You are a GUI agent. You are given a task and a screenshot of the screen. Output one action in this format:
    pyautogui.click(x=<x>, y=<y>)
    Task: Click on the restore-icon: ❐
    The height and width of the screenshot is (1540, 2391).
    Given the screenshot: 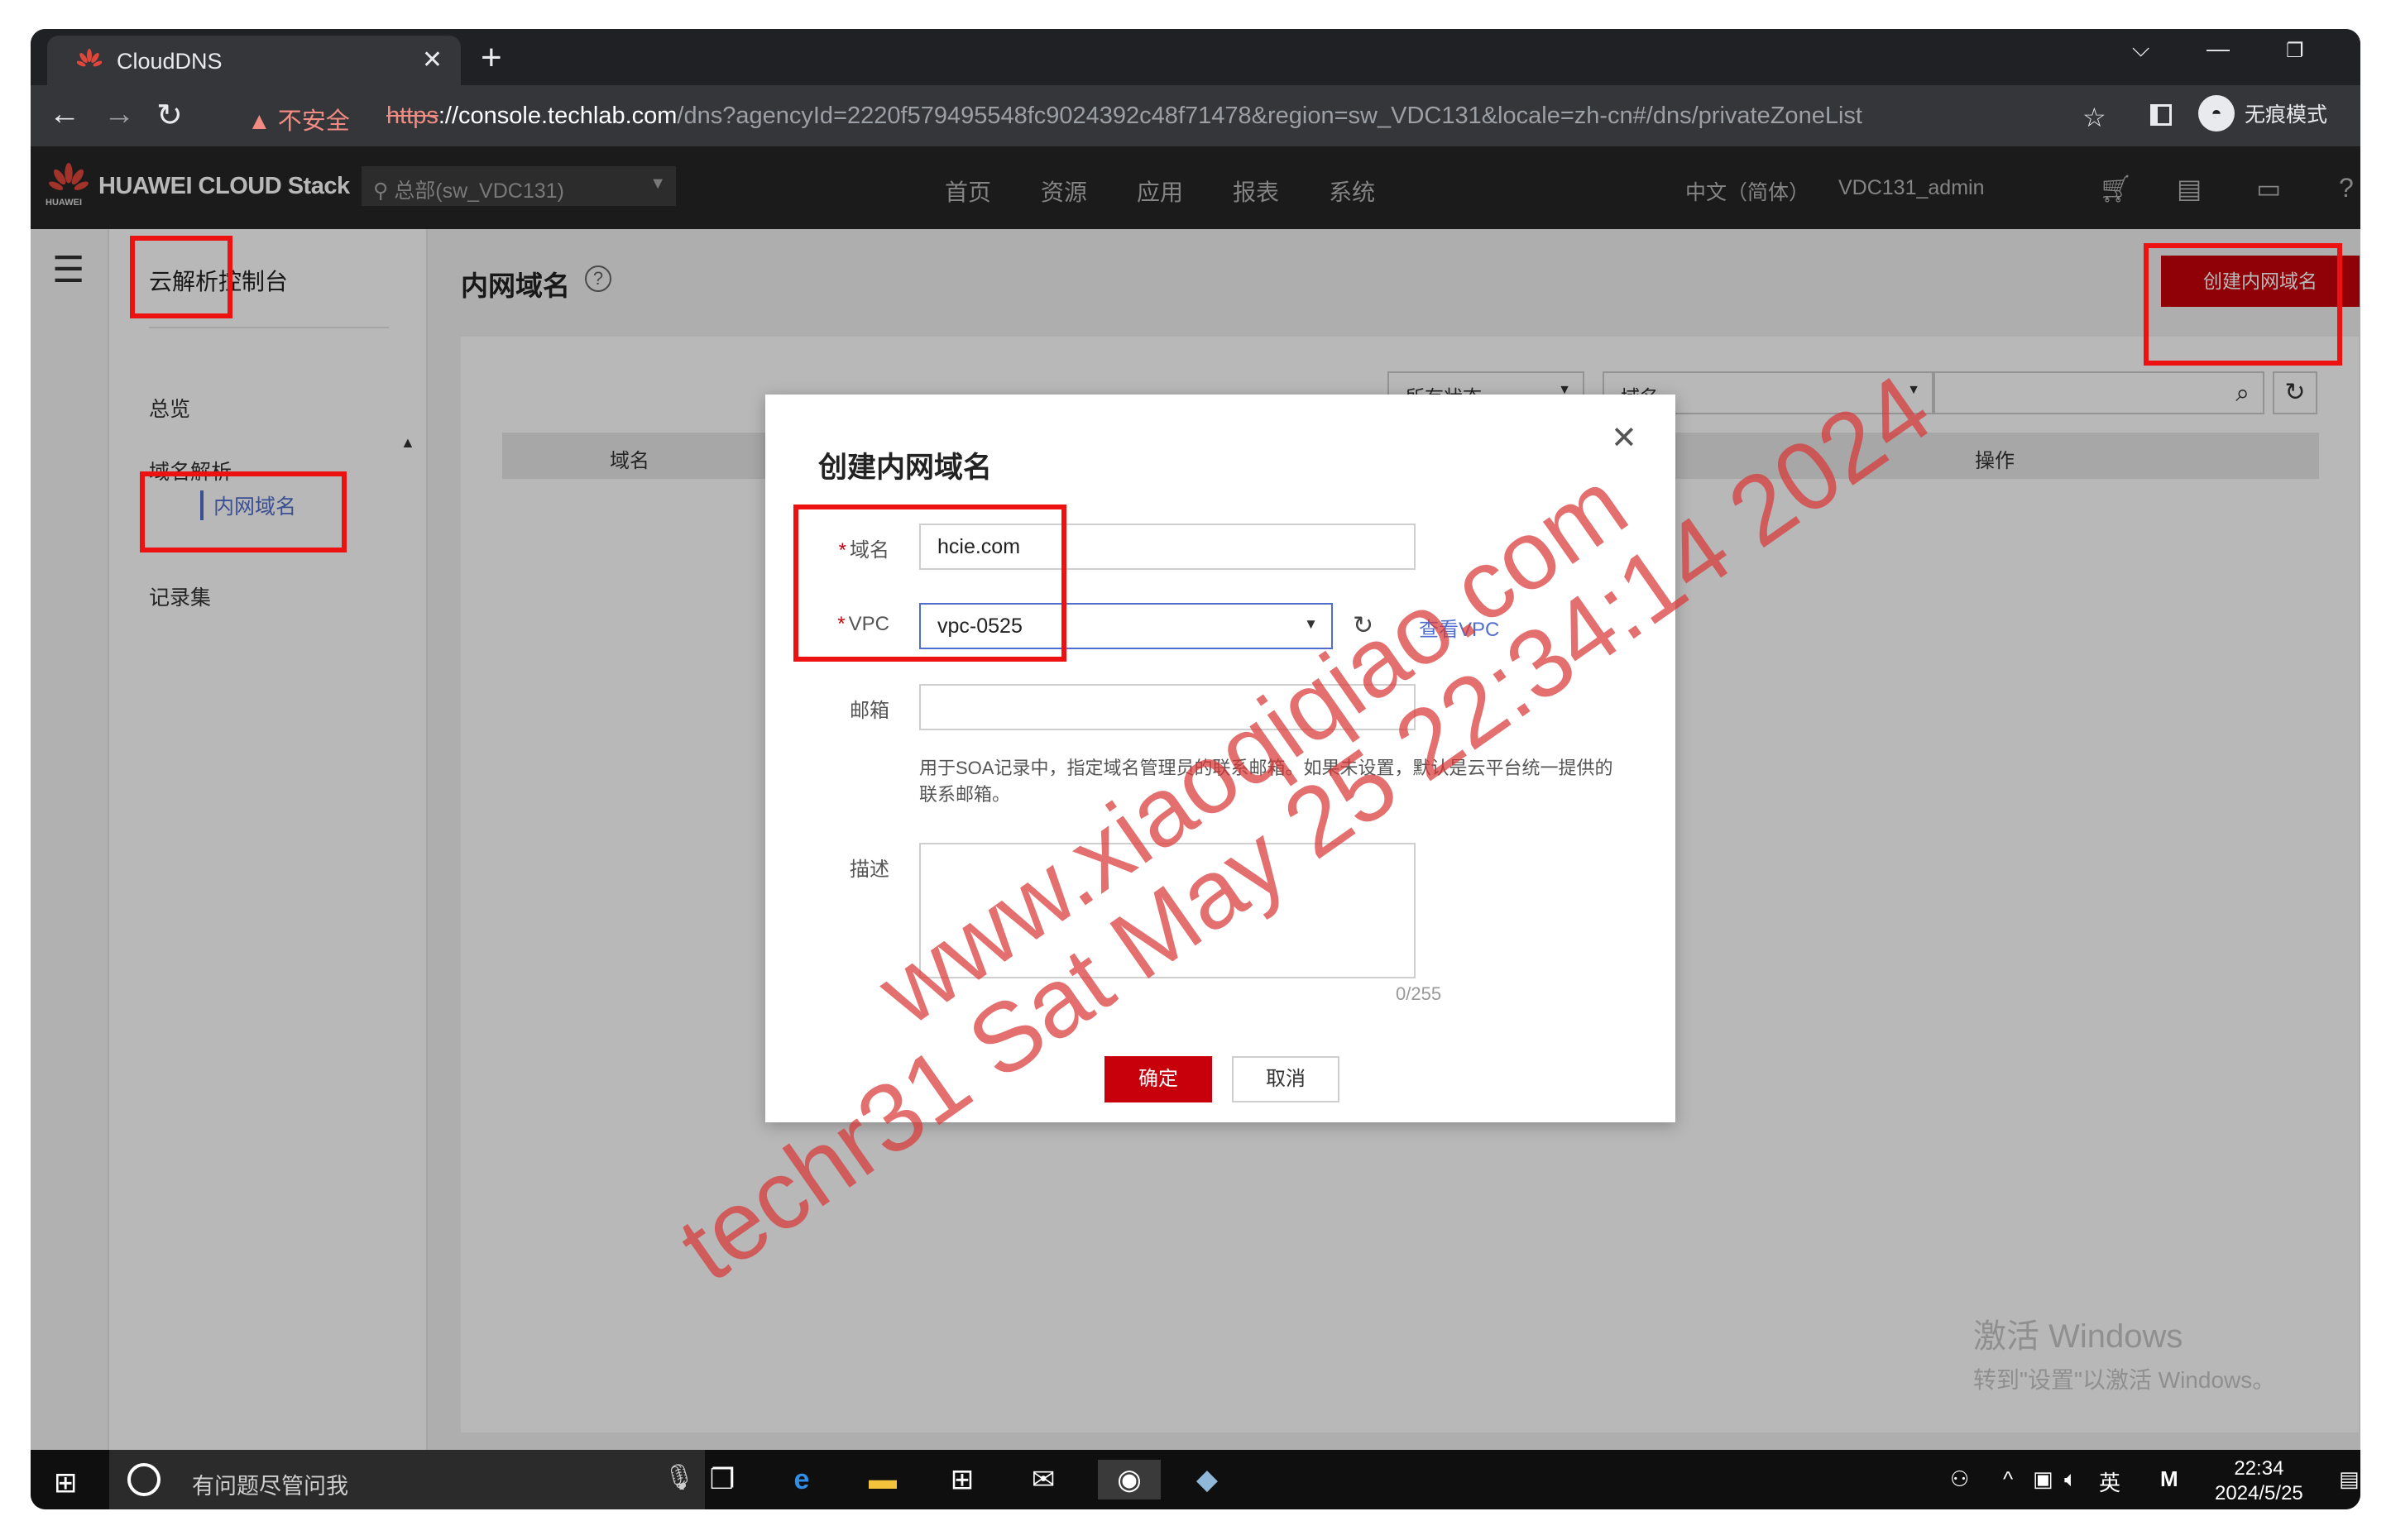 What is the action you would take?
    pyautogui.click(x=2295, y=51)
    